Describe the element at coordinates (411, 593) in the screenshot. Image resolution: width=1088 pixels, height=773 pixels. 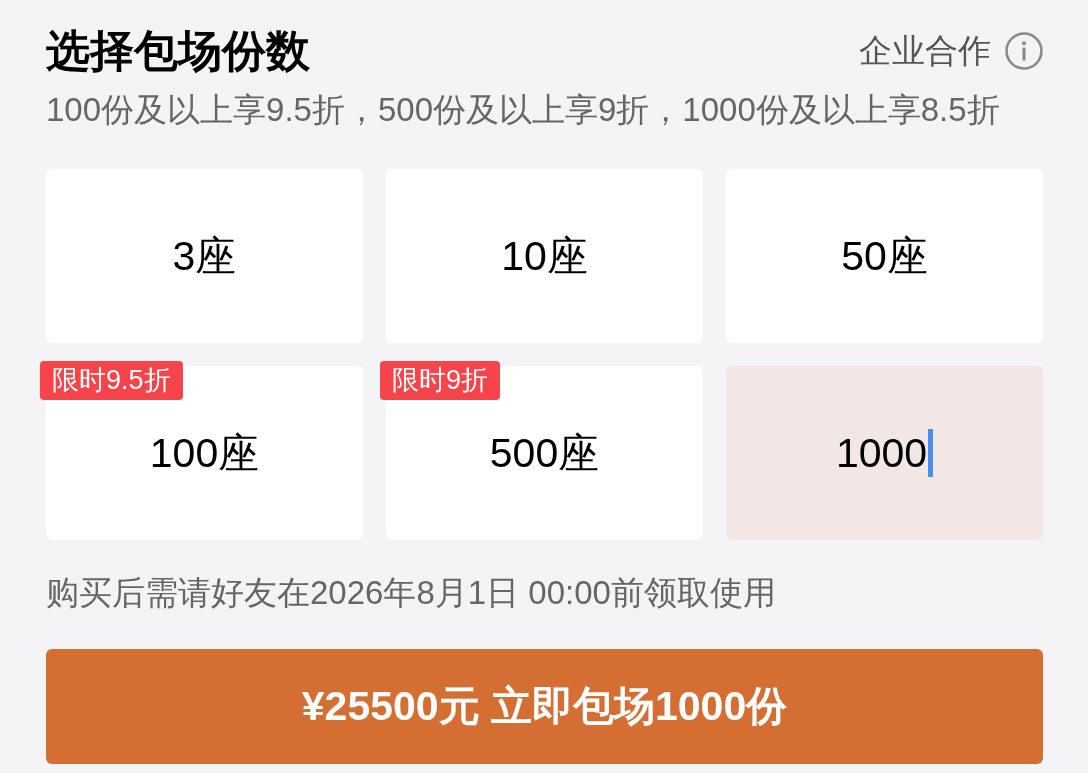
I see `claim-note: 购买后需请好友在2026年8月1日 00:00前领取使用` at that location.